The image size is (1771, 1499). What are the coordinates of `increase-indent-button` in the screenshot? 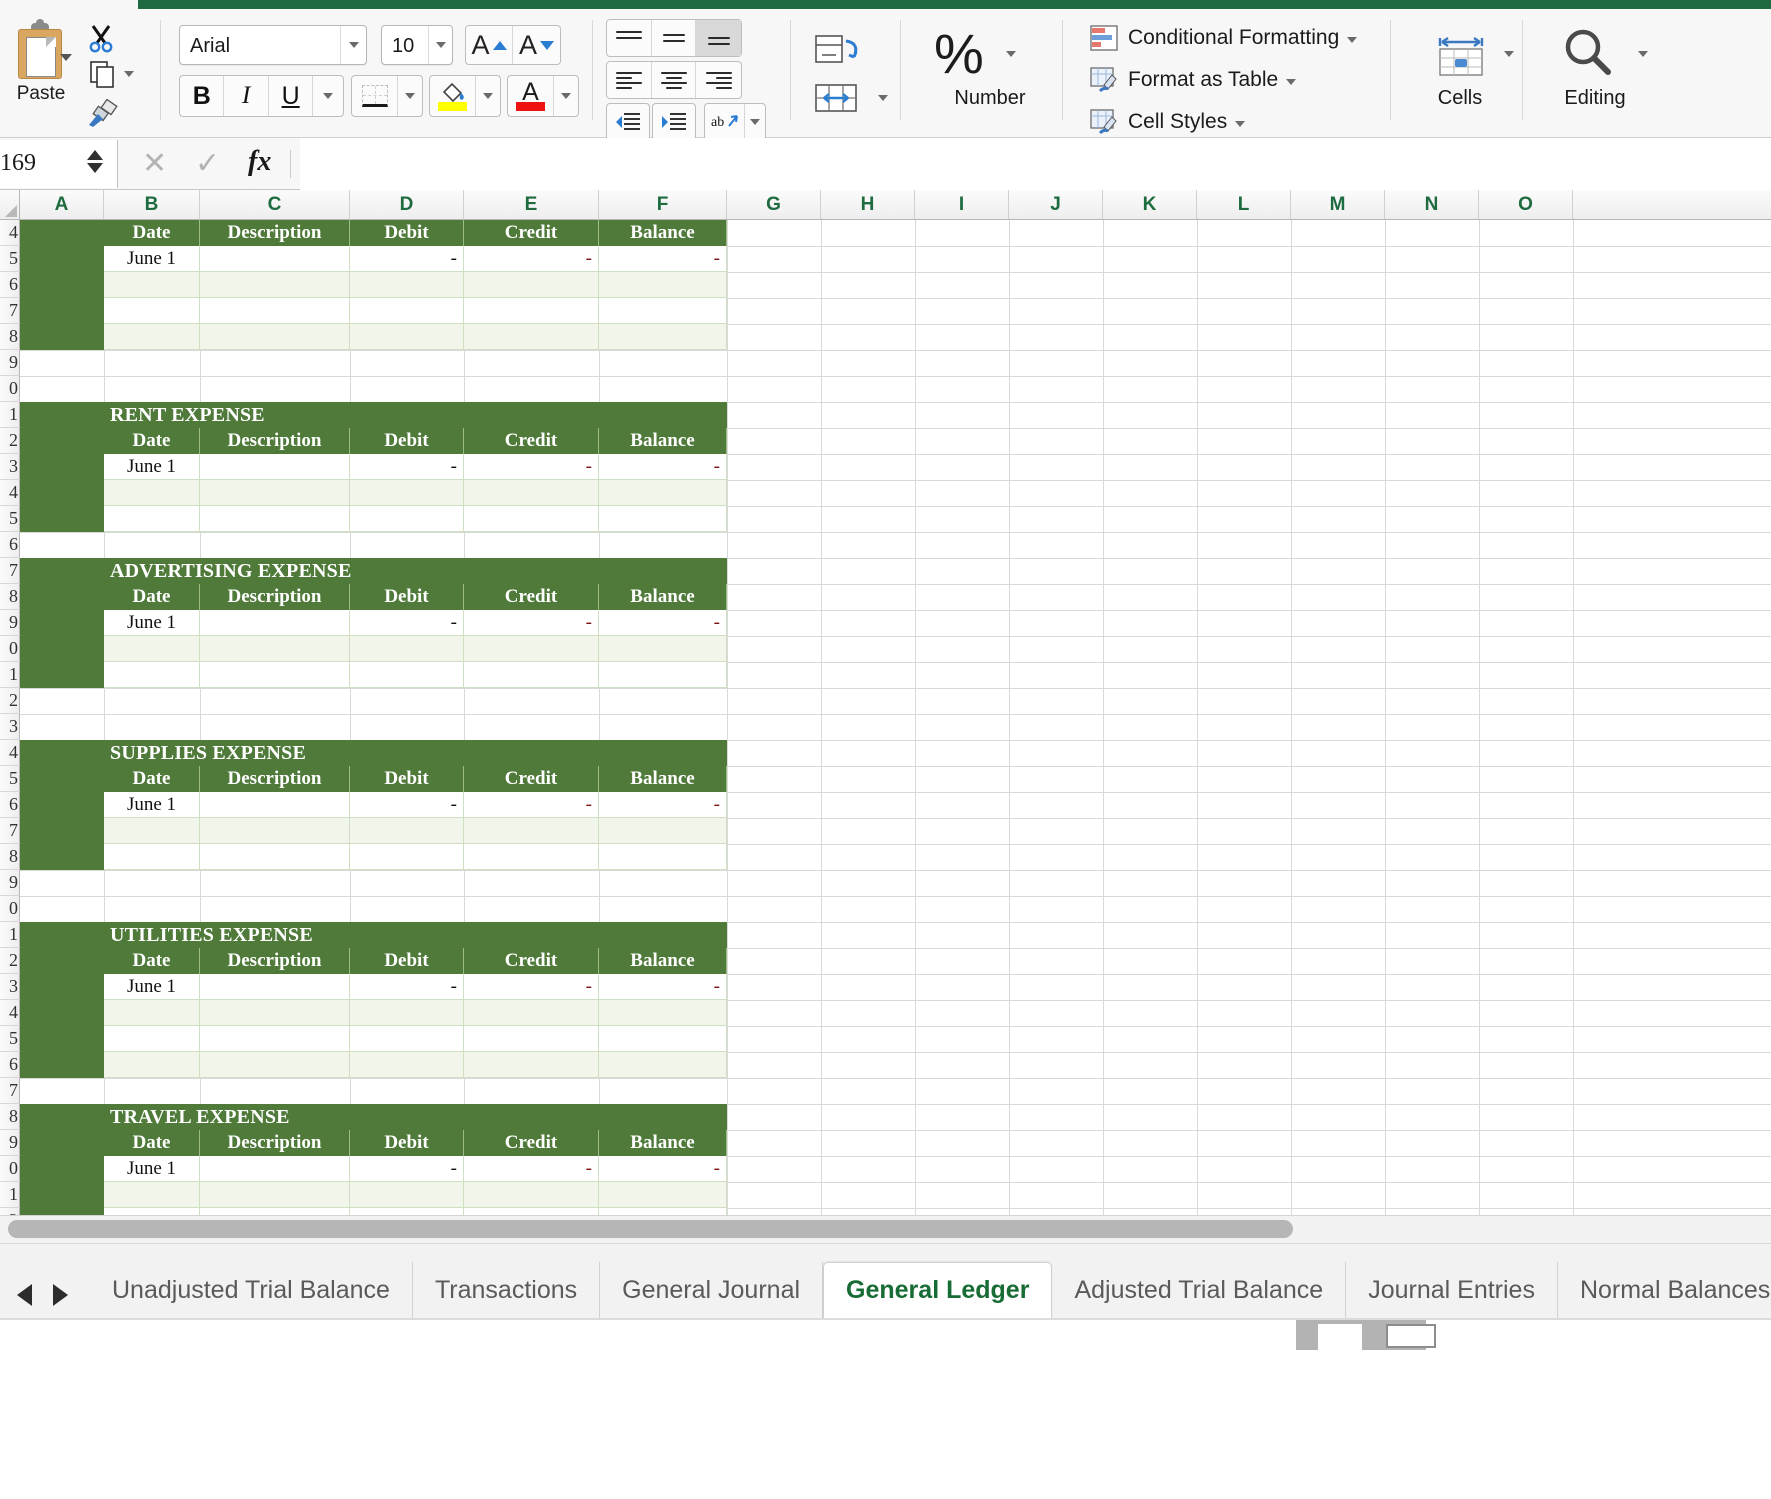 It's located at (674, 122).